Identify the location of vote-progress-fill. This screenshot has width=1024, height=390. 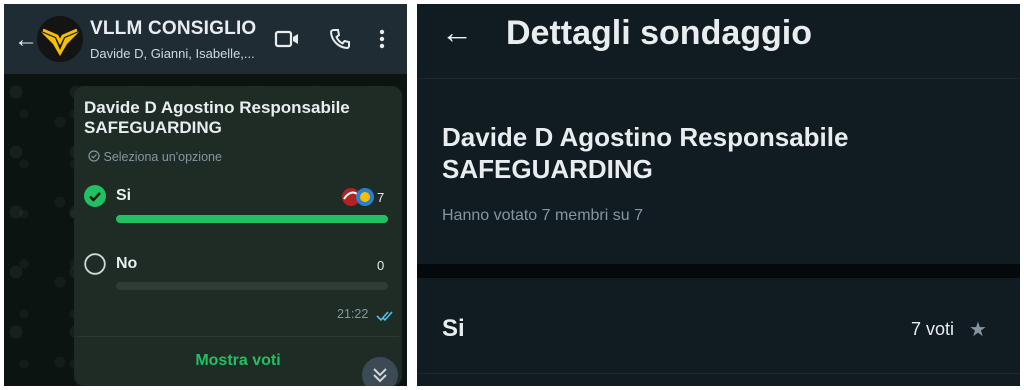
(252, 219).